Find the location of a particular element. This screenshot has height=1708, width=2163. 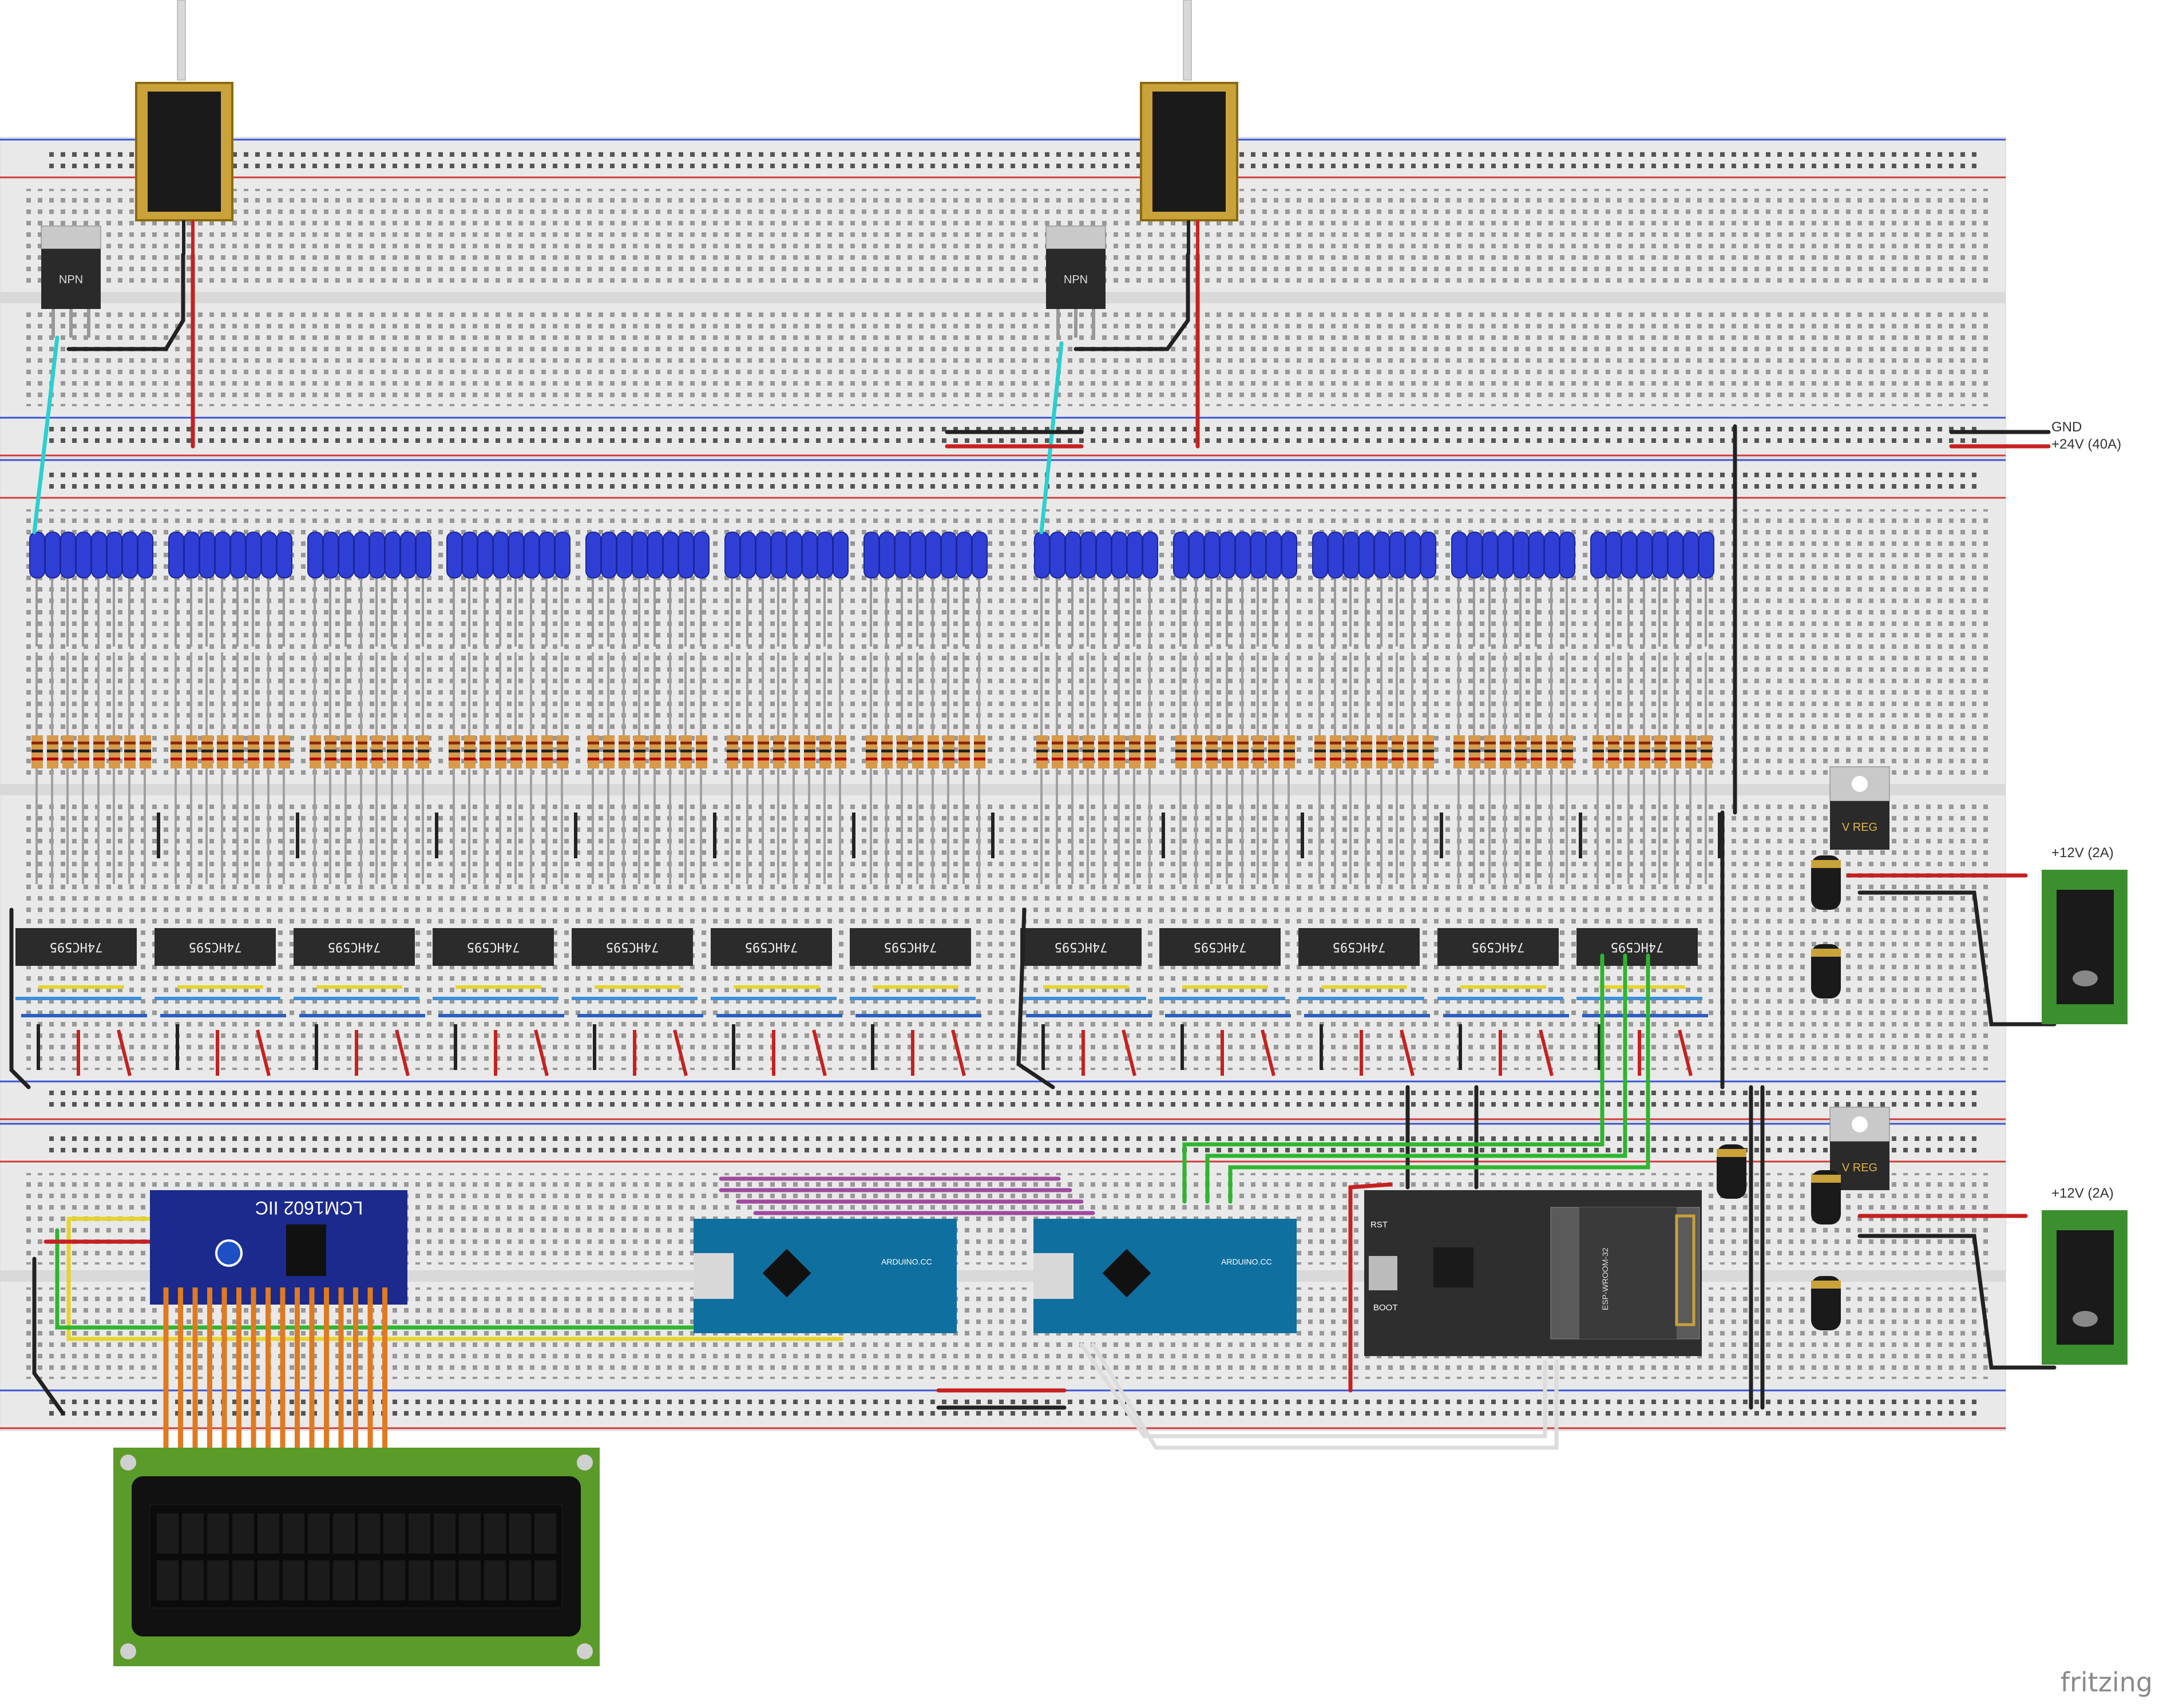

vreg-label-bottom: V REG is located at coordinates (1859, 1168).